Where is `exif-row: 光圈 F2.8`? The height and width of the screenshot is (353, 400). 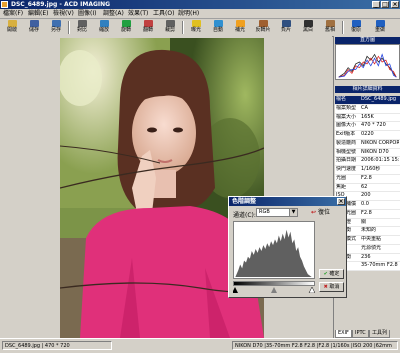 exif-row: 光圈 F2.8 is located at coordinates (367, 179).